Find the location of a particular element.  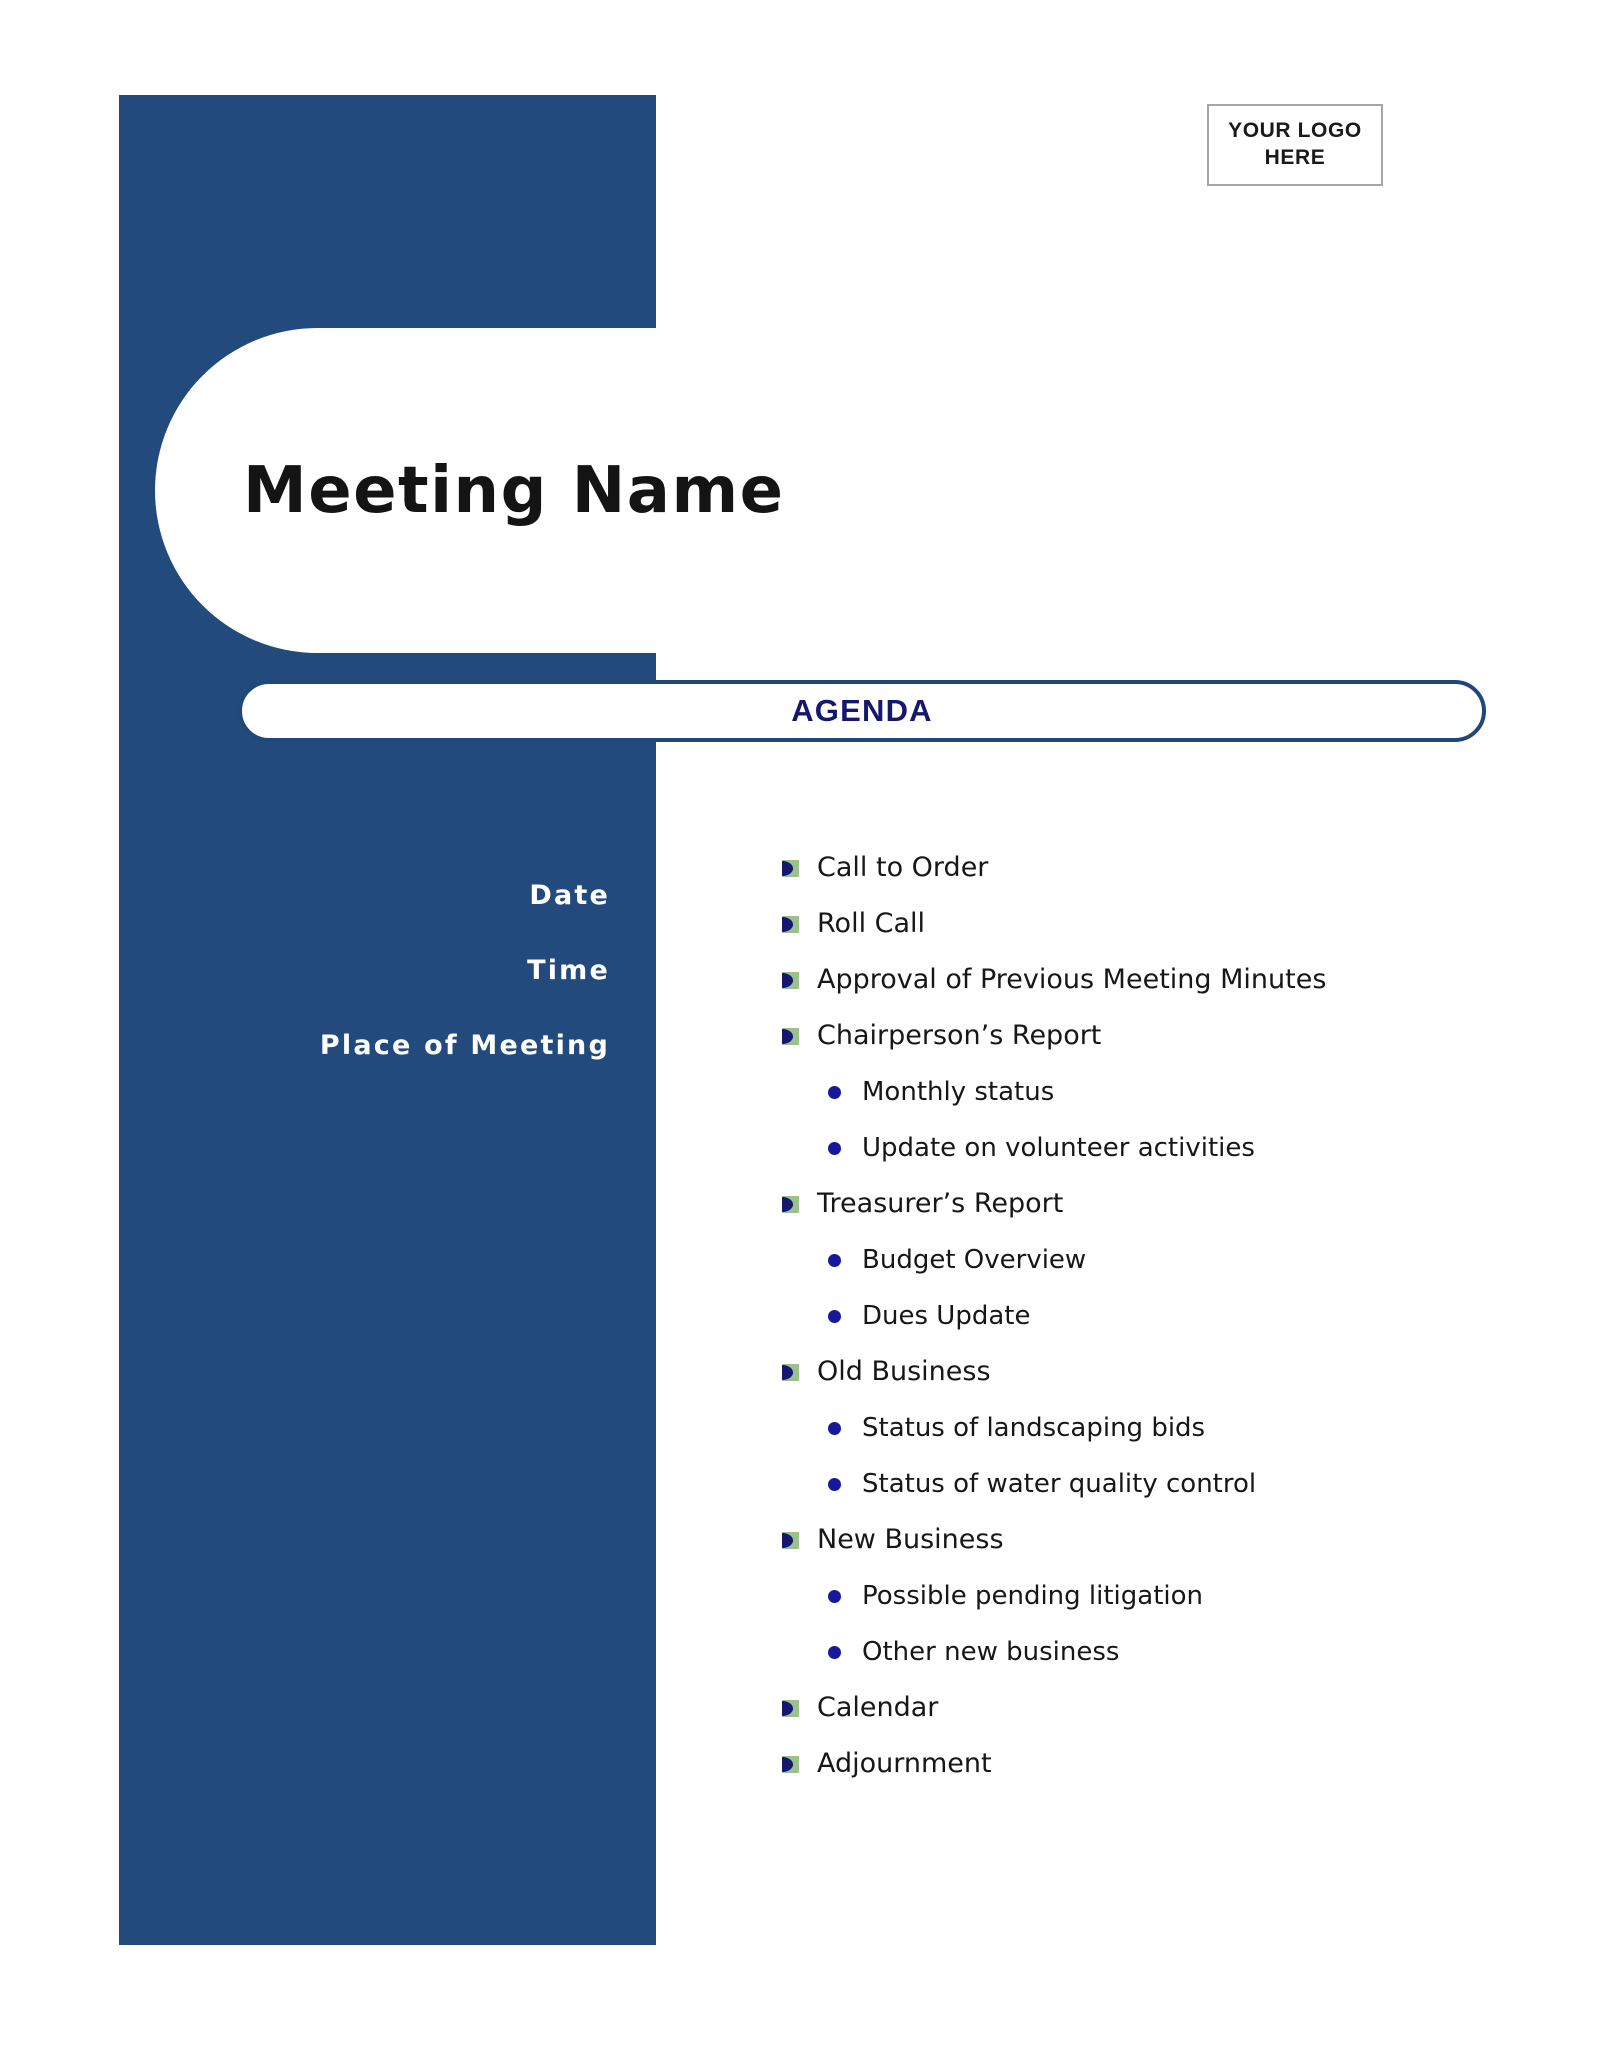

sidebar-field-place: Place of Meeting is located at coordinates (464, 1045).